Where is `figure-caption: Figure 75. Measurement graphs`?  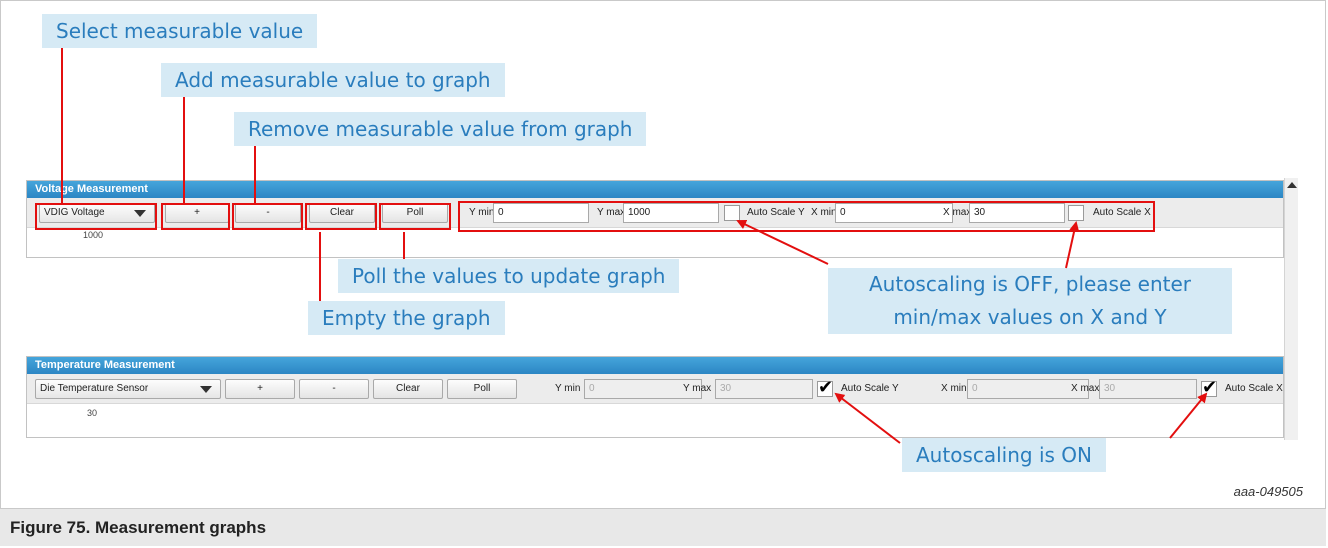 figure-caption: Figure 75. Measurement graphs is located at coordinates (138, 527).